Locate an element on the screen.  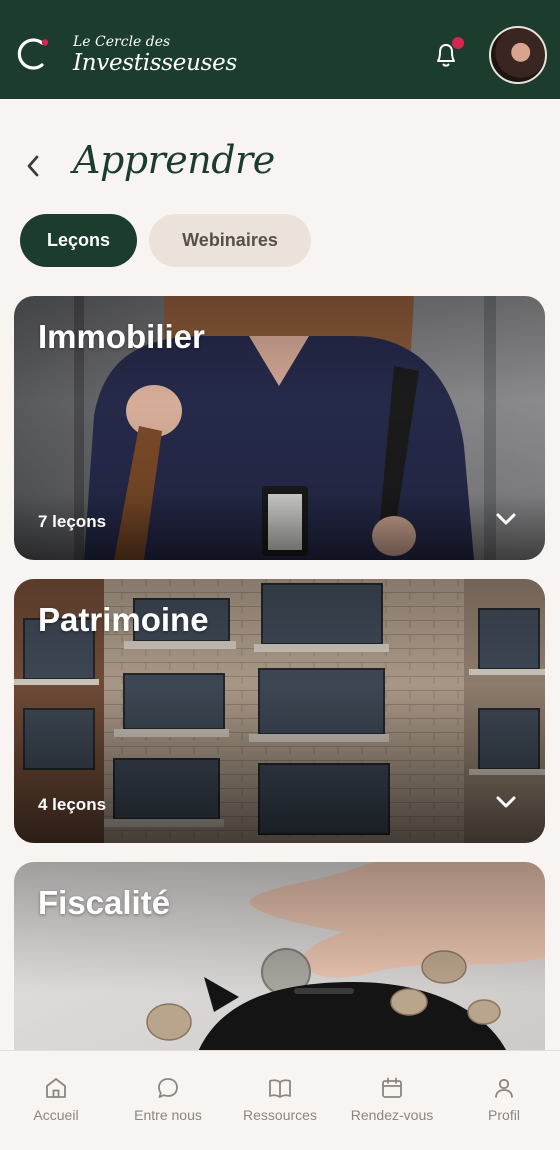
chevron-left-icon is located at coordinates (33, 166).